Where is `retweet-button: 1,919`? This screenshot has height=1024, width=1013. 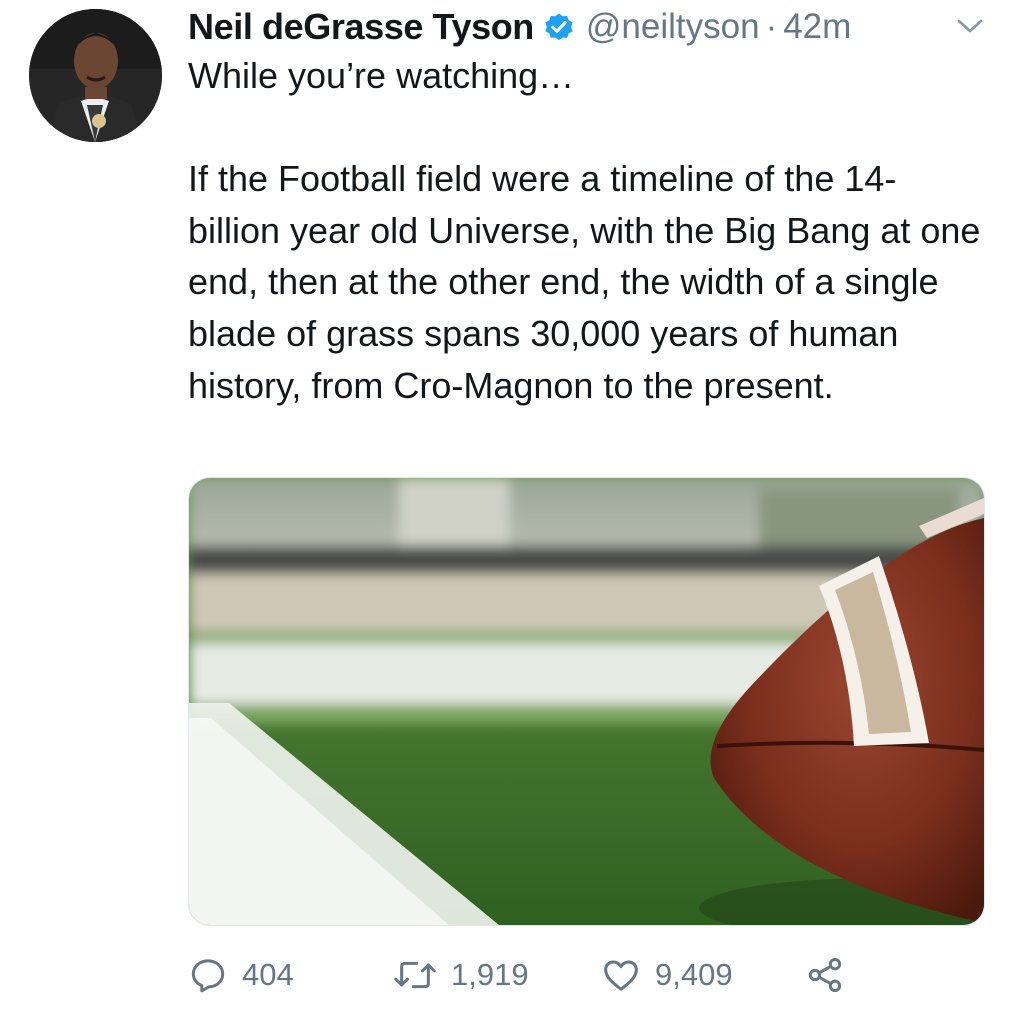 retweet-button: 1,919 is located at coordinates (461, 975).